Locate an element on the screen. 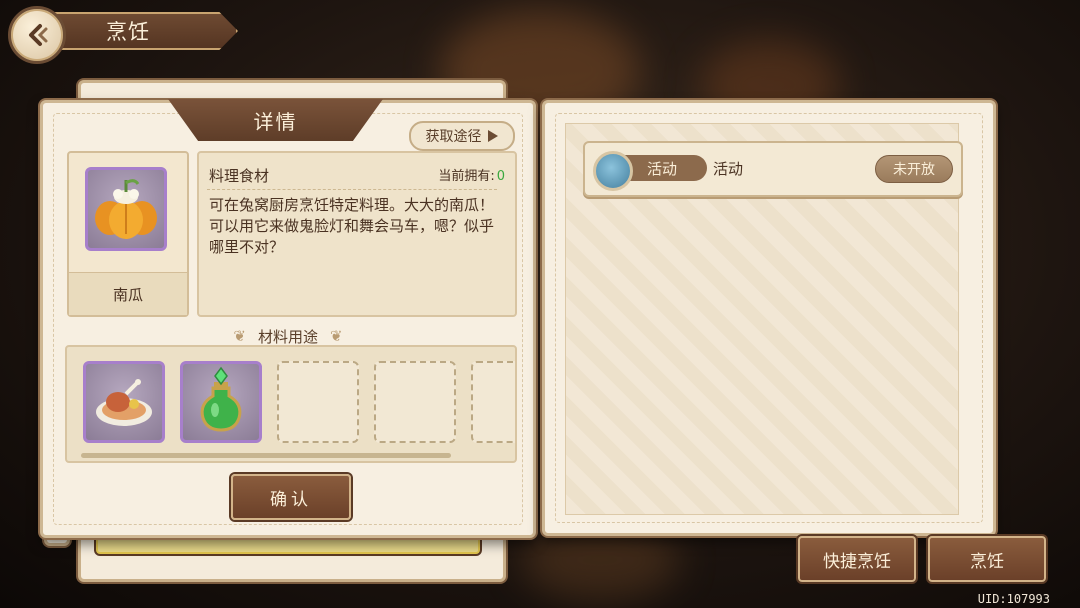  recipe-slot-green-potion is located at coordinates (221, 402).